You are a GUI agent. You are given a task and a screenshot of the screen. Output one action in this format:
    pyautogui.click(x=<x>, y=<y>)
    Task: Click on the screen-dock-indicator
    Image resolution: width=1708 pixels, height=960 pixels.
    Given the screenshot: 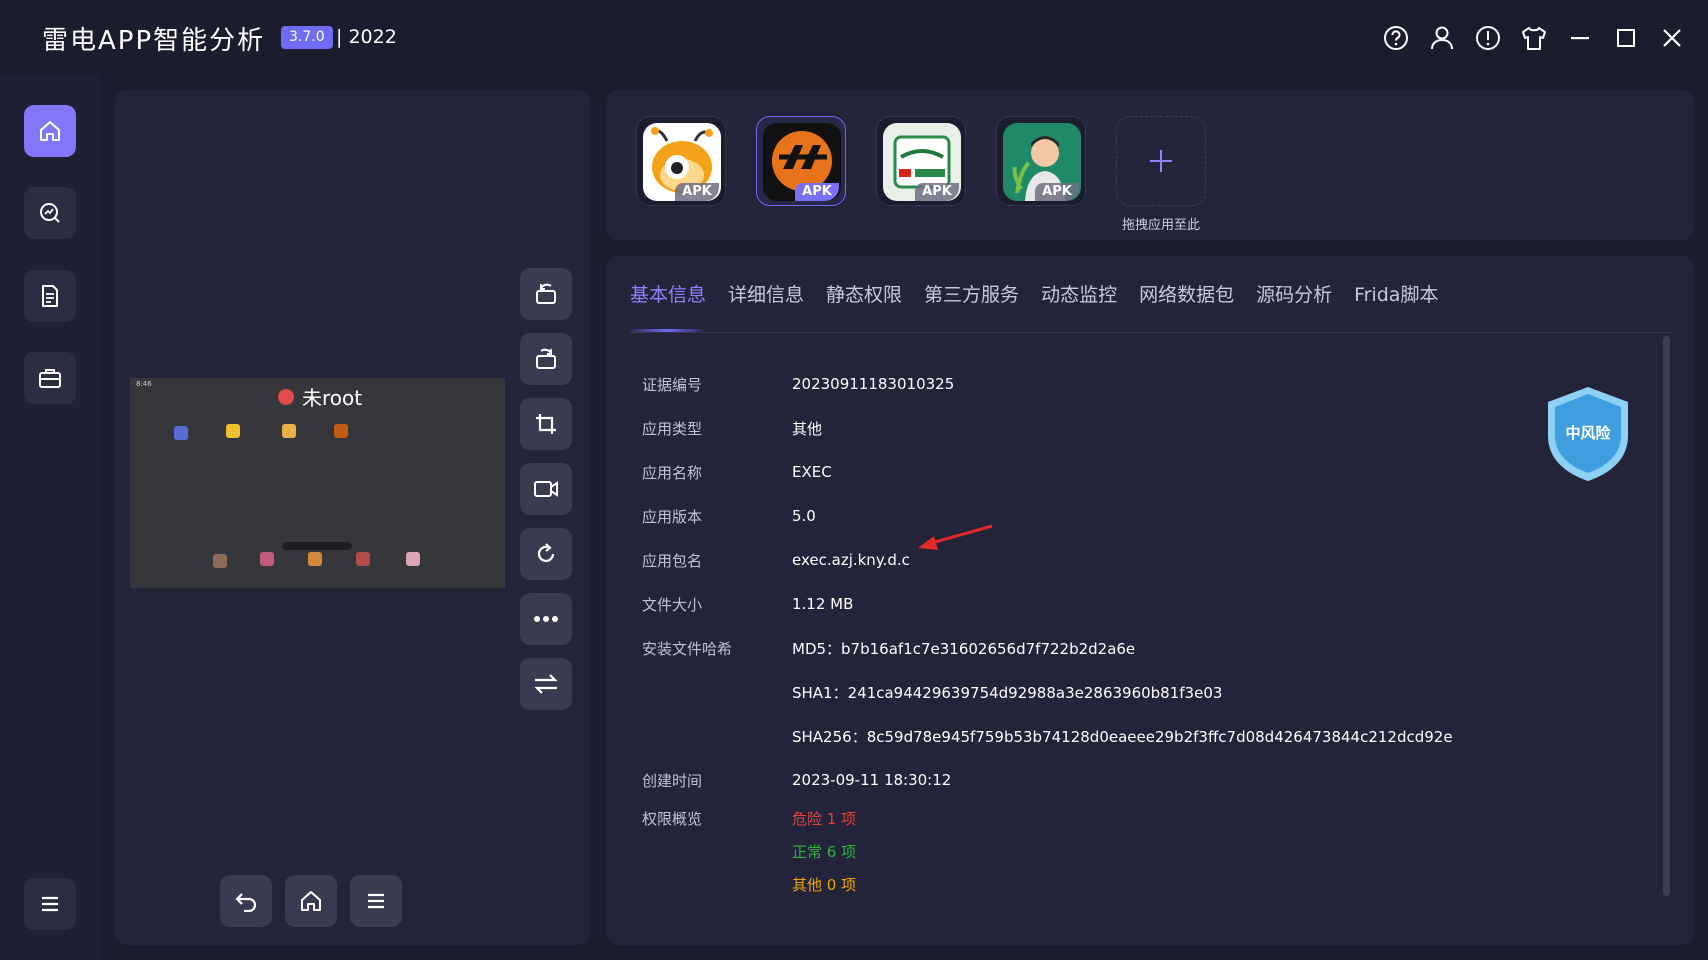 What is the action you would take?
    pyautogui.click(x=317, y=546)
    